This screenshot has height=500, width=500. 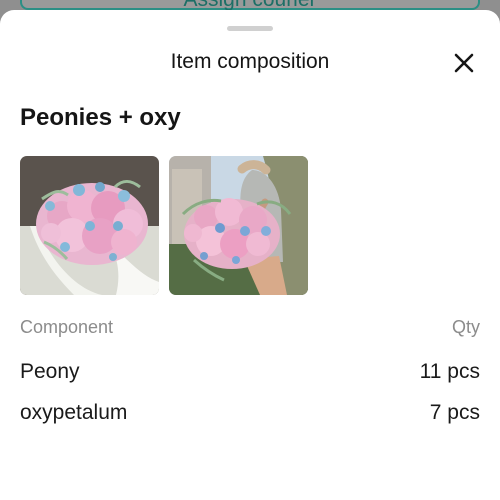 I want to click on component-name: oxypetalum, so click(x=74, y=412).